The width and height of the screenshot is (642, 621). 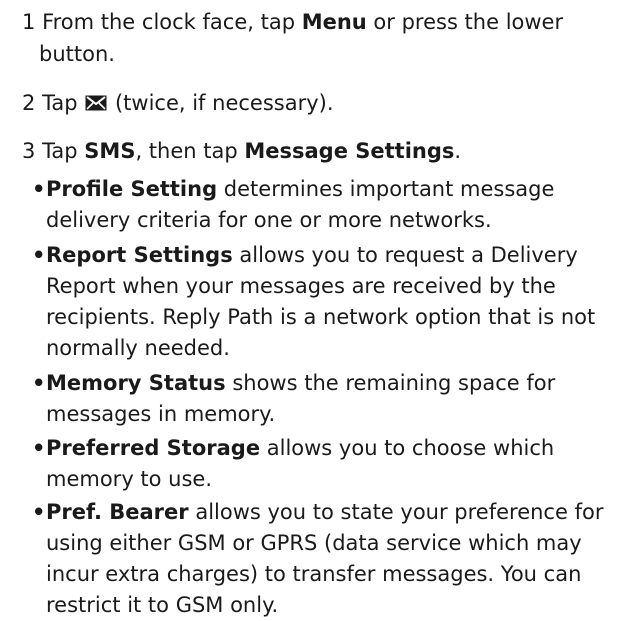 What do you see at coordinates (162, 605) in the screenshot?
I see `bullet-line: restrict it to GSM only.` at bounding box center [162, 605].